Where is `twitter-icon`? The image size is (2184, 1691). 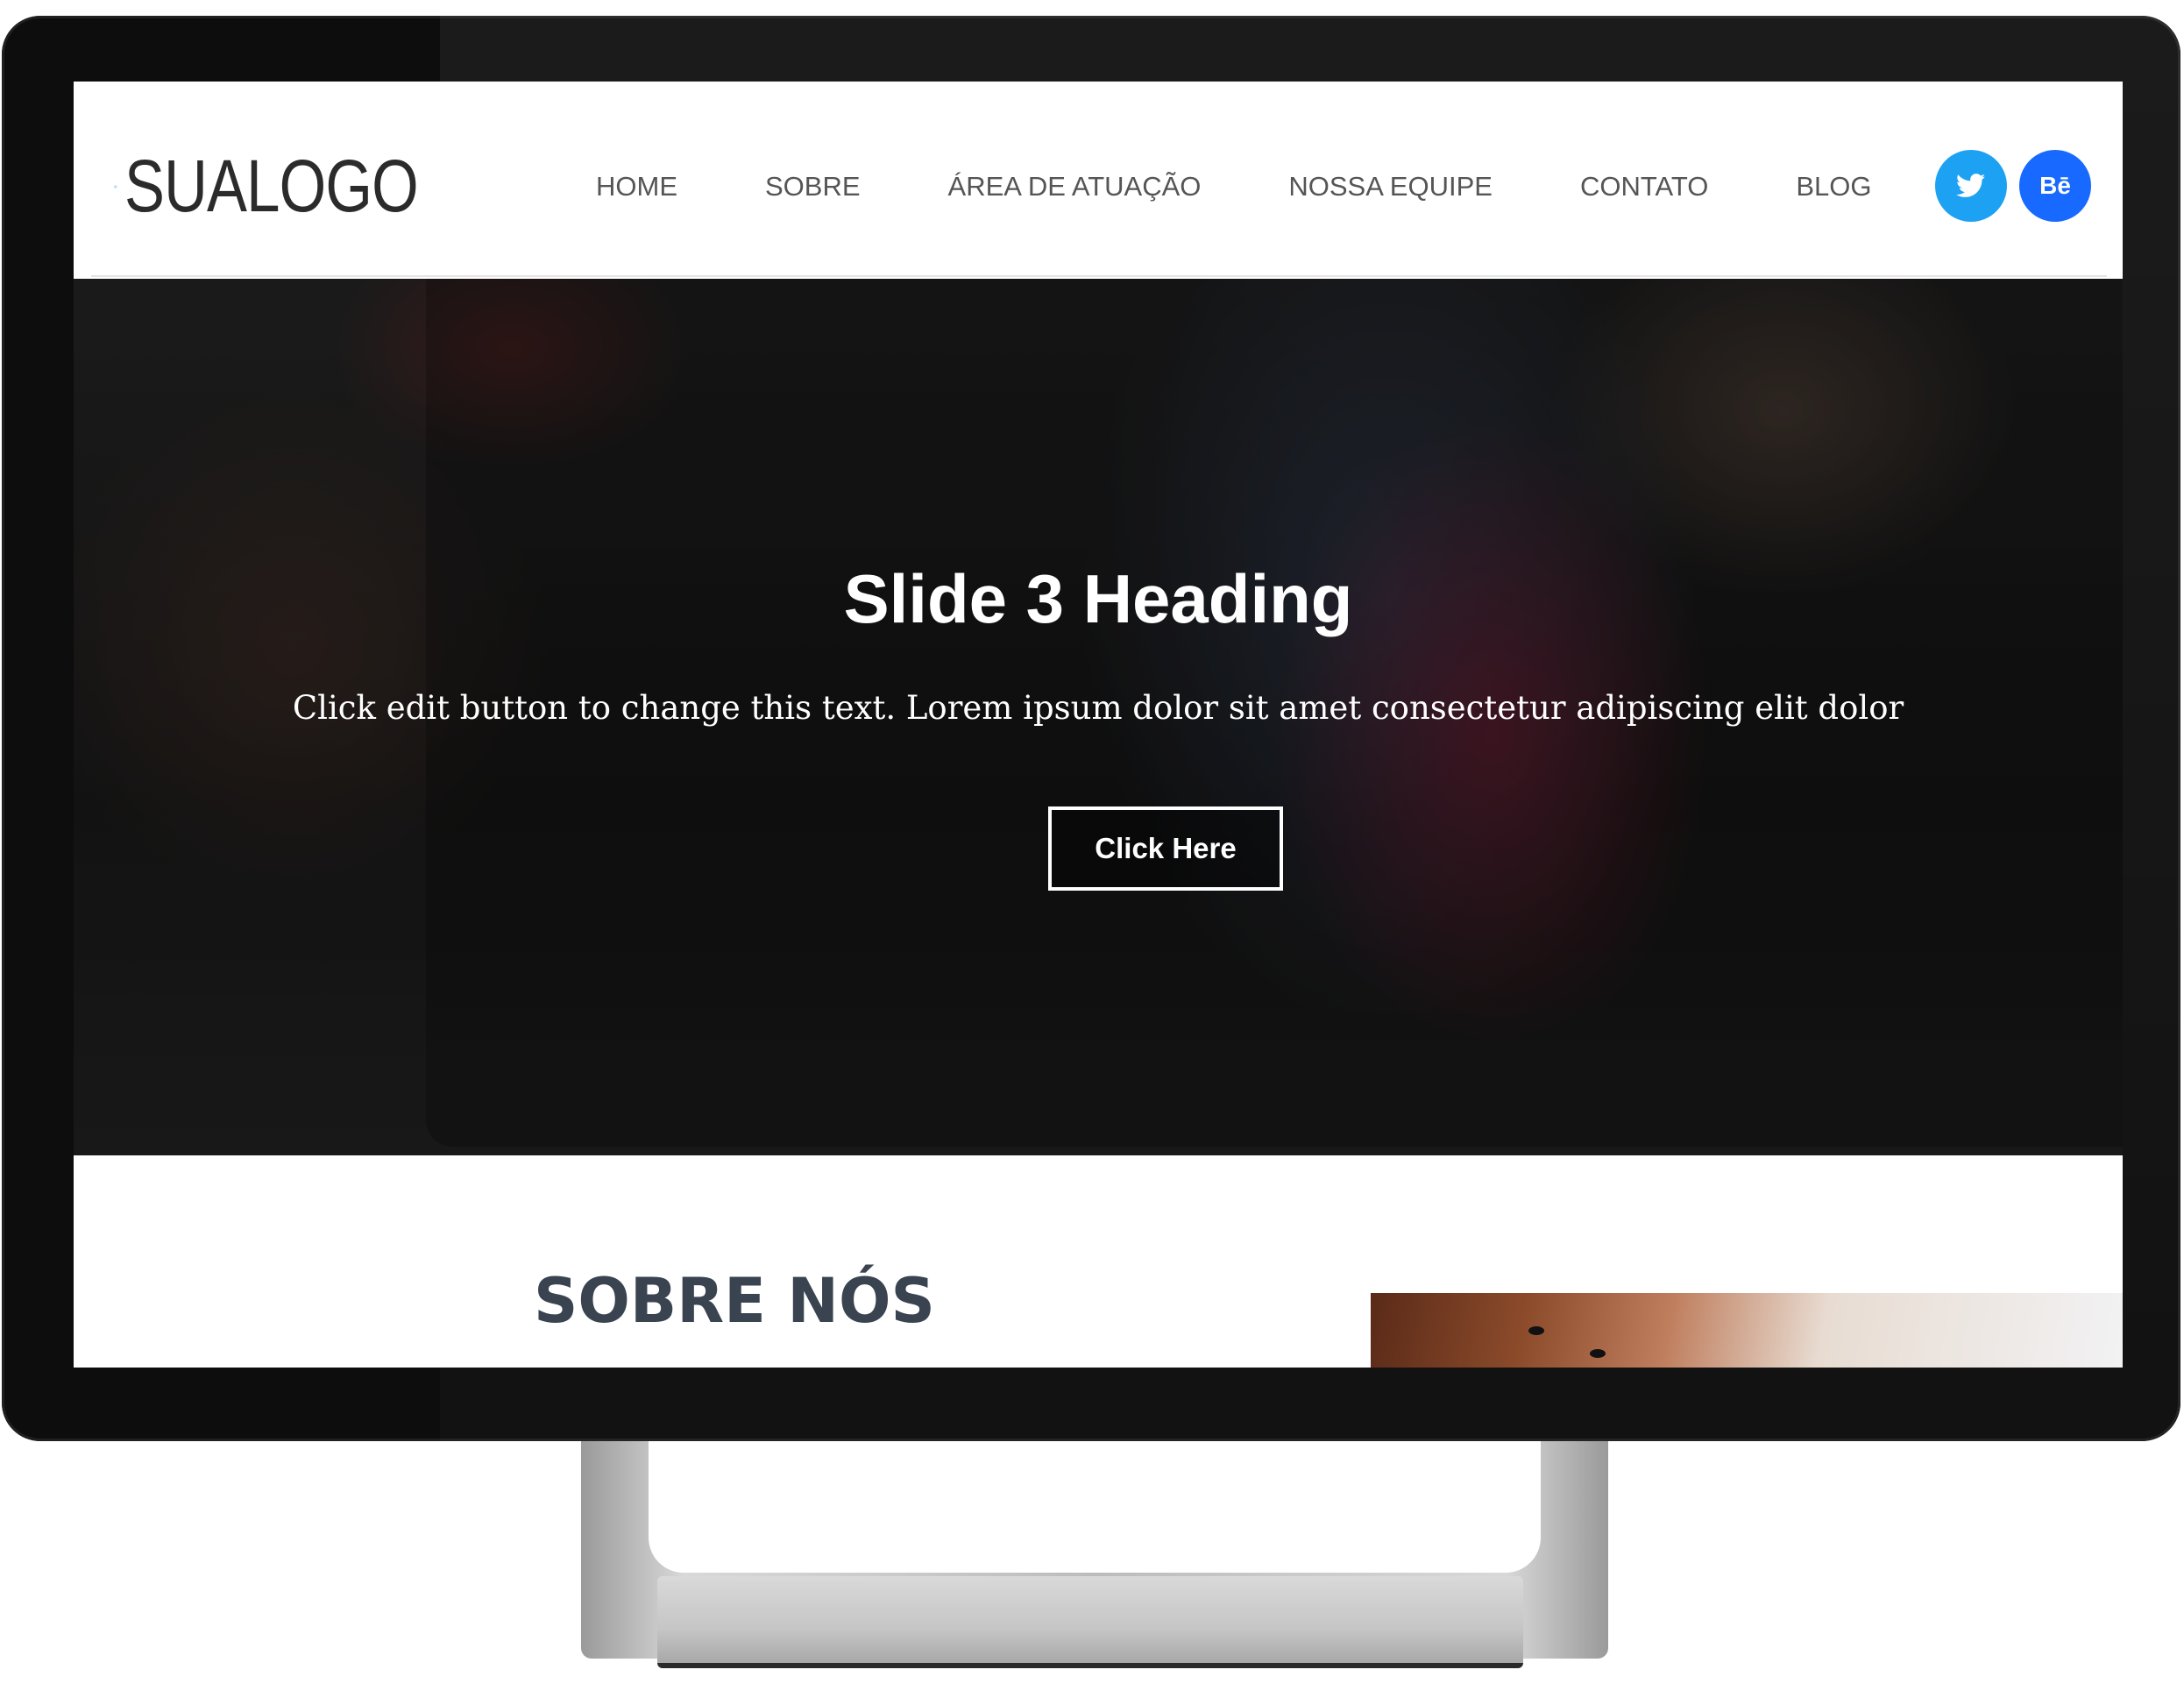
twitter-icon is located at coordinates (1971, 185).